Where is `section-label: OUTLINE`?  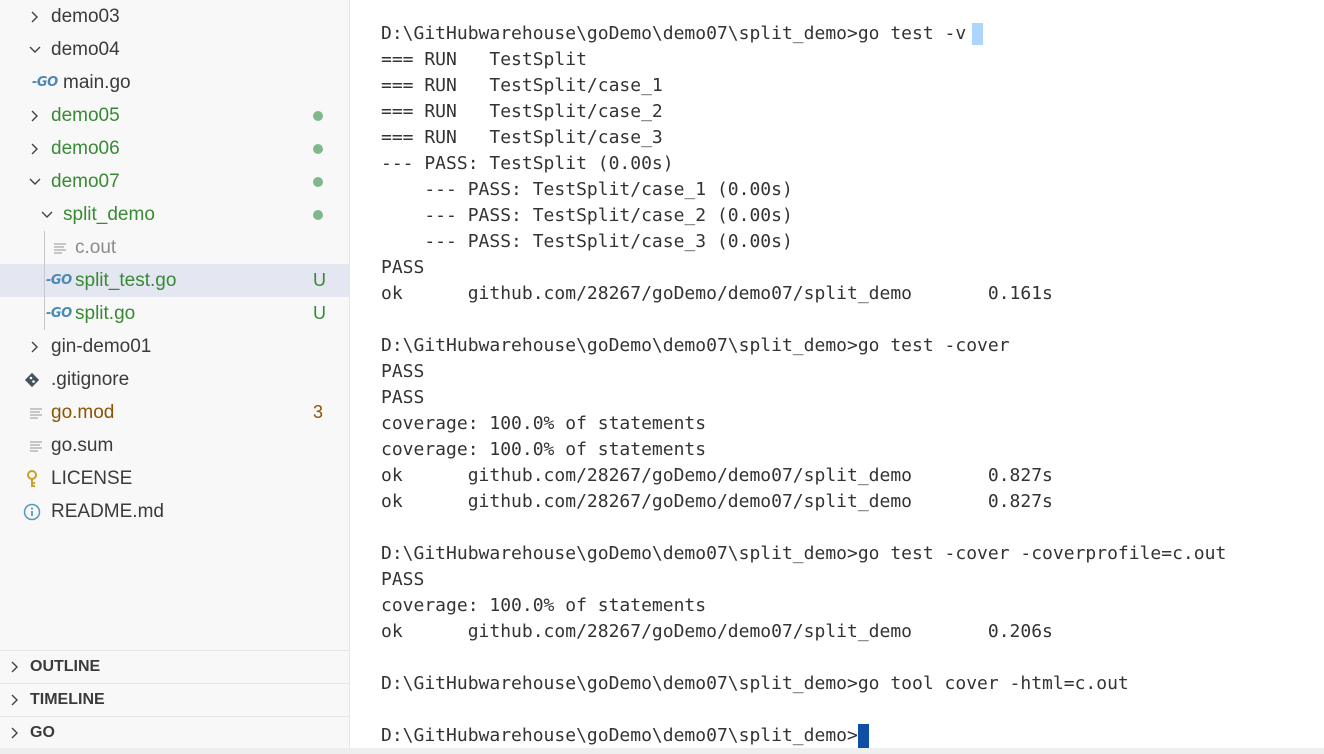 section-label: OUTLINE is located at coordinates (65, 666).